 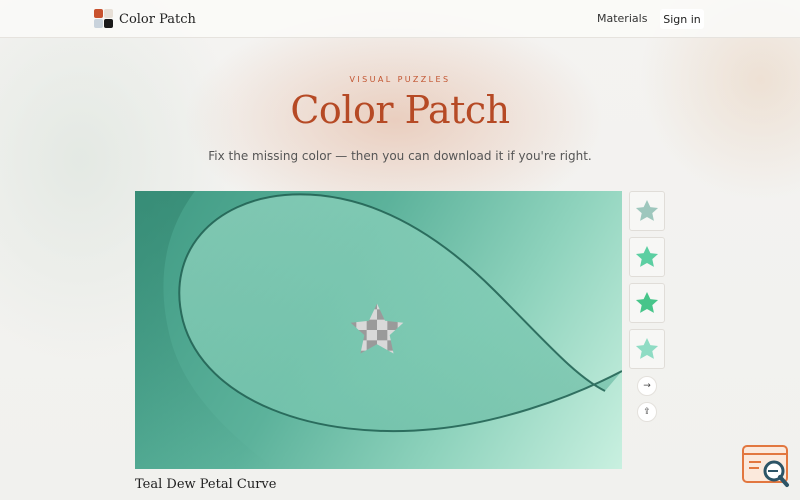 I want to click on share-button: ⇪, so click(x=647, y=412).